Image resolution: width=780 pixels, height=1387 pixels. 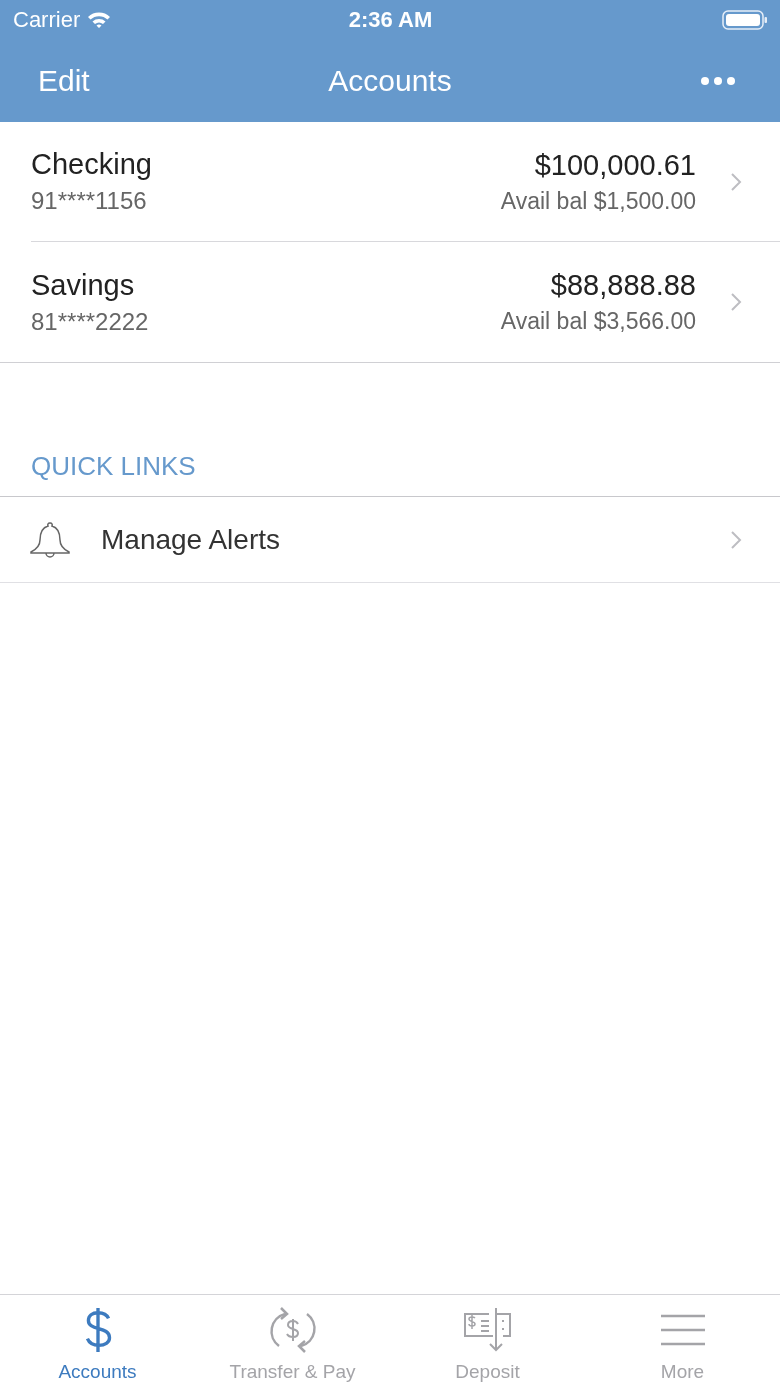 What do you see at coordinates (89, 201) in the screenshot?
I see `account-number: 91****1156` at bounding box center [89, 201].